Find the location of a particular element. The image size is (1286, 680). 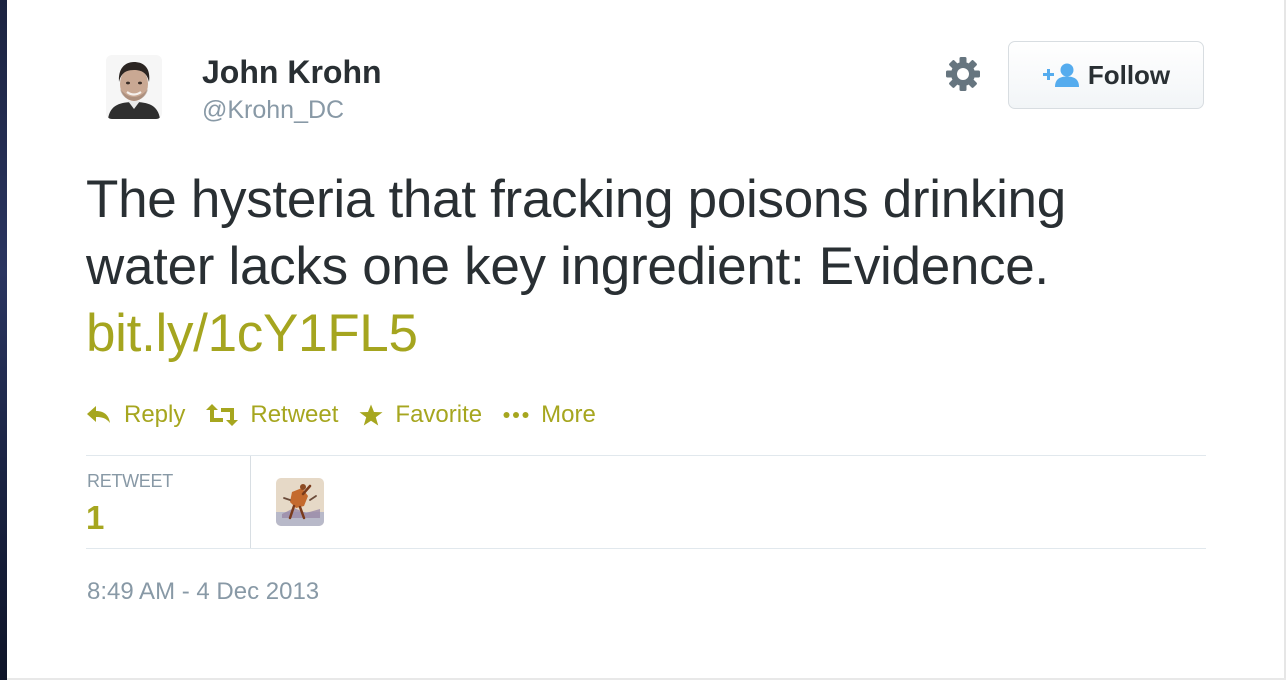

divider-top is located at coordinates (646, 455).